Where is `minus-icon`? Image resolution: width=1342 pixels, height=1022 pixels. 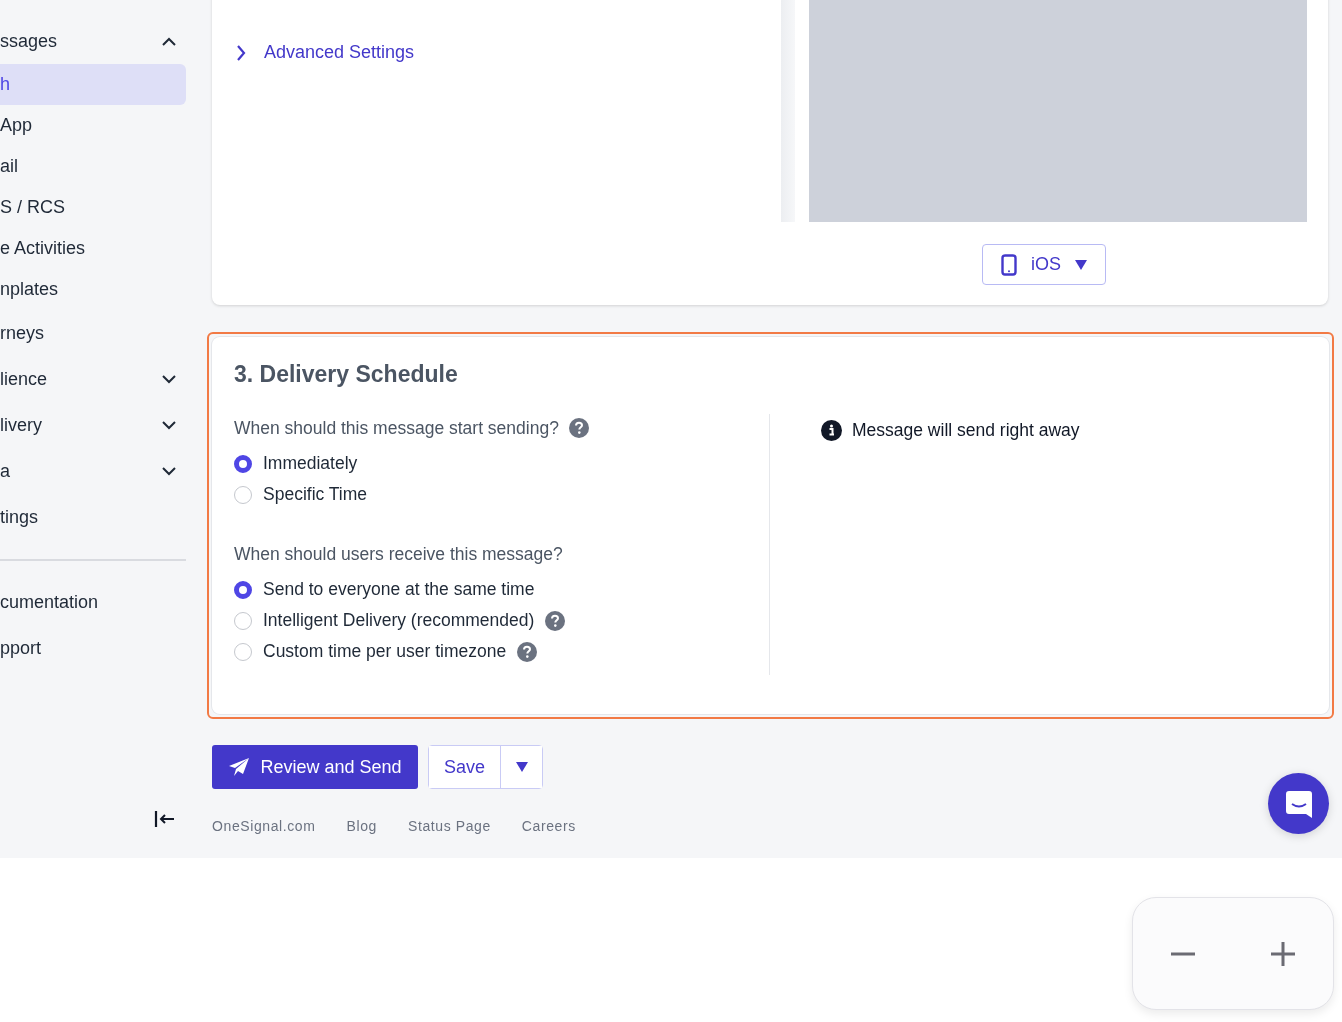
minus-icon is located at coordinates (1183, 953).